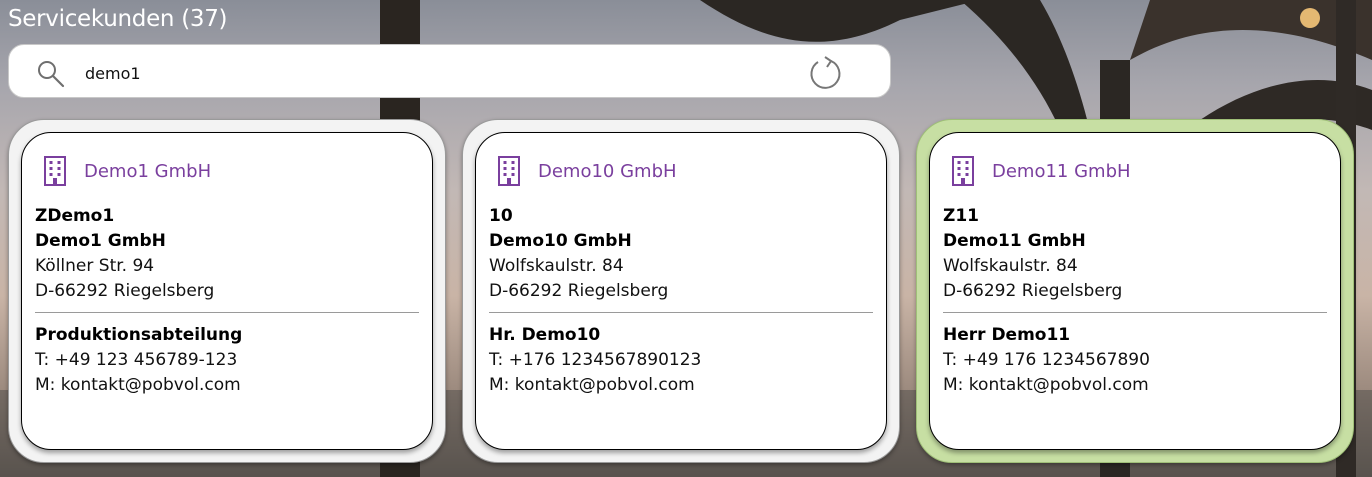  I want to click on contact-person: Produktionsabteilung, so click(139, 335).